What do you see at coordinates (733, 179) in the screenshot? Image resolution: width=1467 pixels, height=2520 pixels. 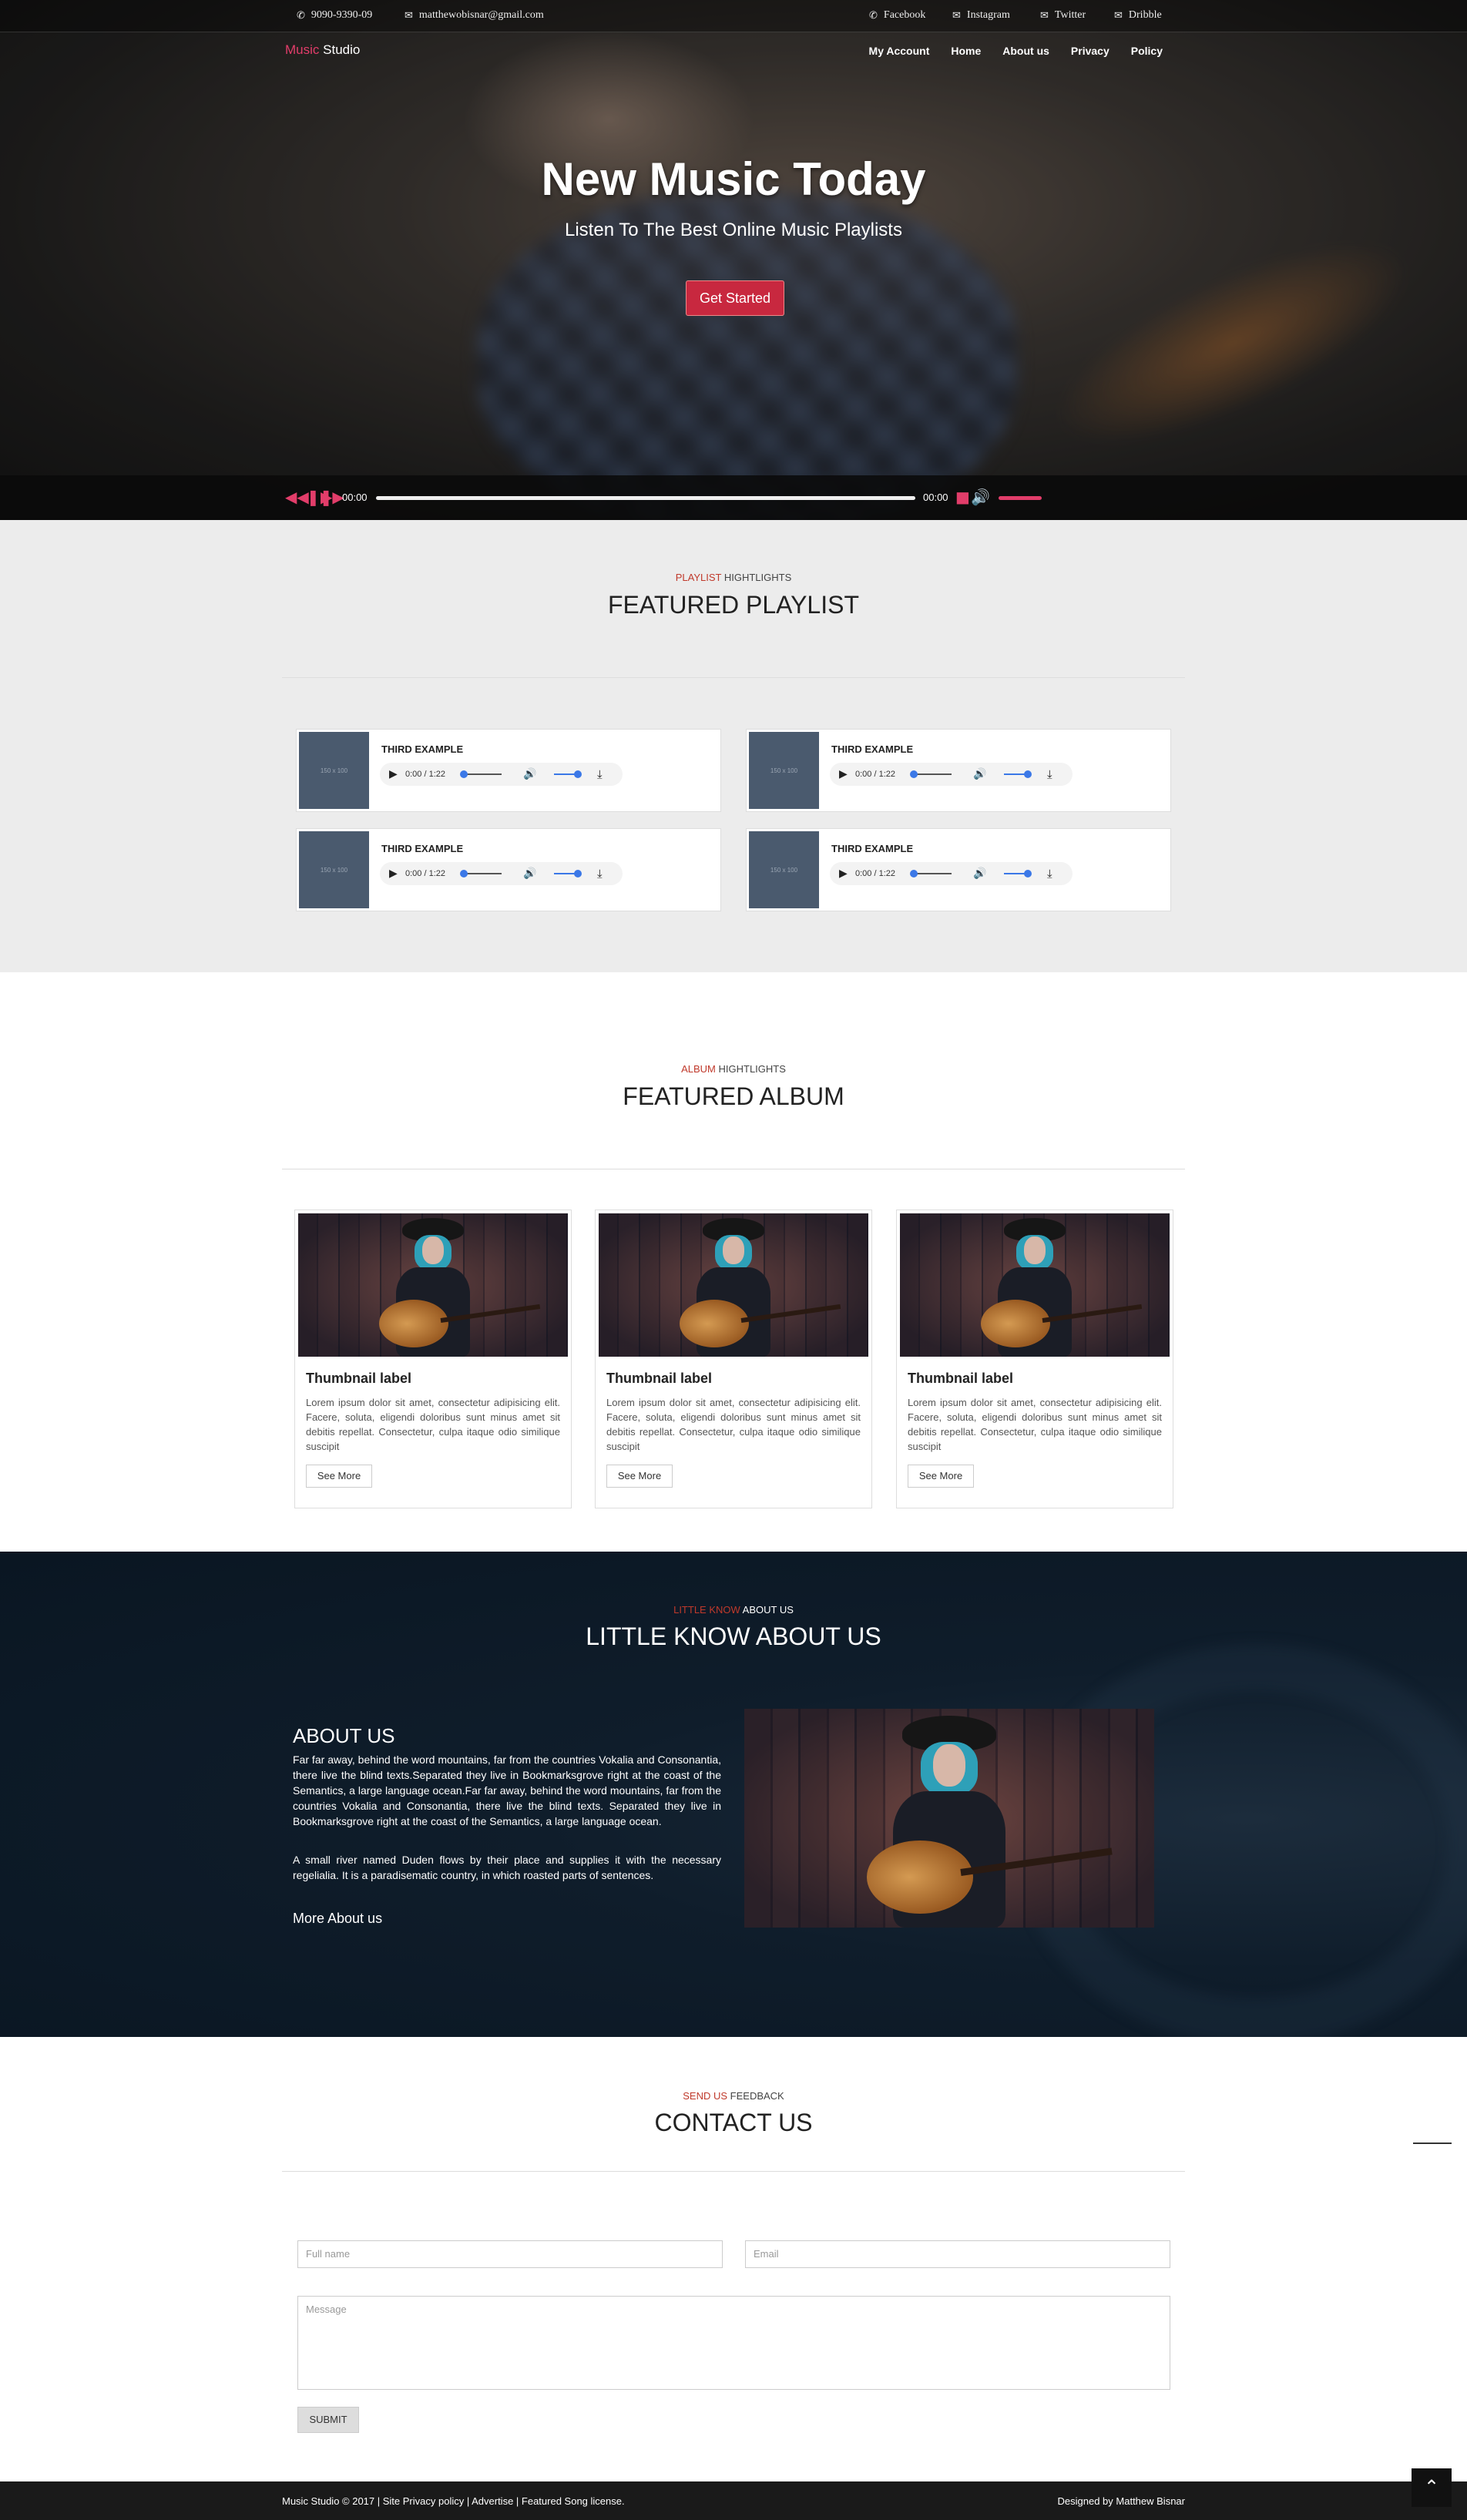 I see `hero-title: New Music Today` at bounding box center [733, 179].